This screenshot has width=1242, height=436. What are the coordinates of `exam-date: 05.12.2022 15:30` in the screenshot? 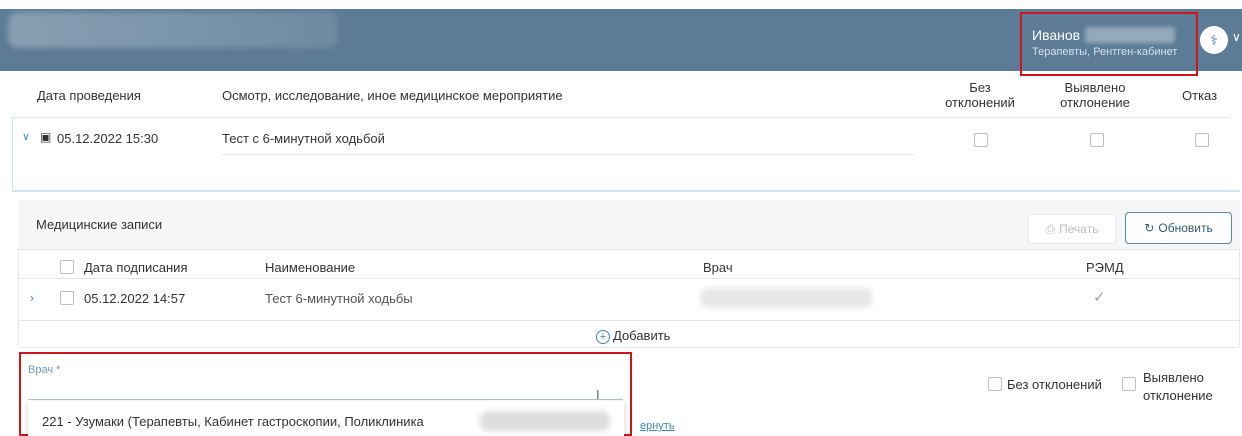 It's located at (107, 138).